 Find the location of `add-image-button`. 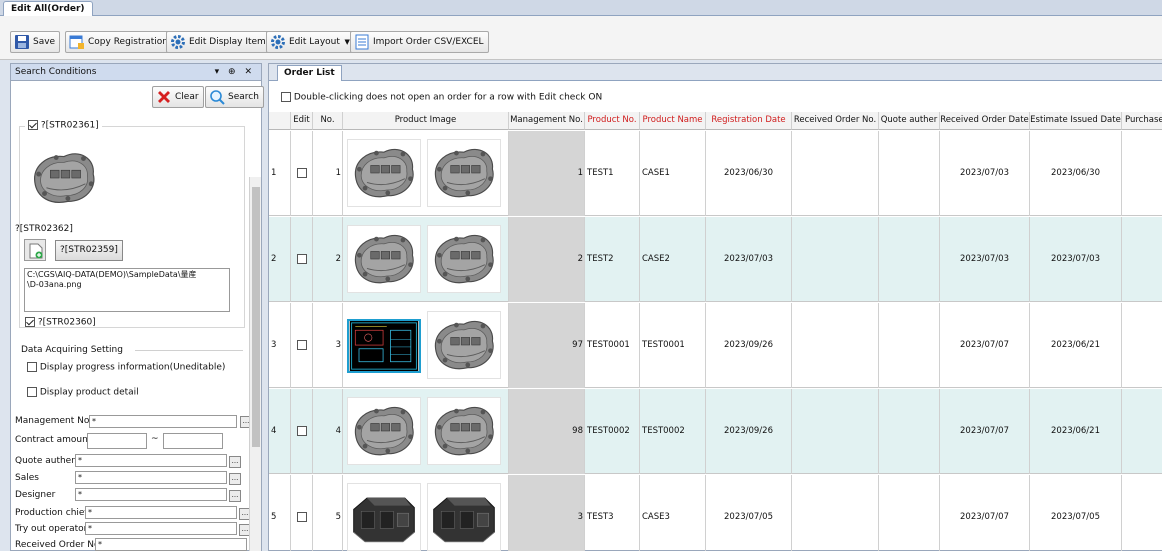

add-image-button is located at coordinates (35, 250).